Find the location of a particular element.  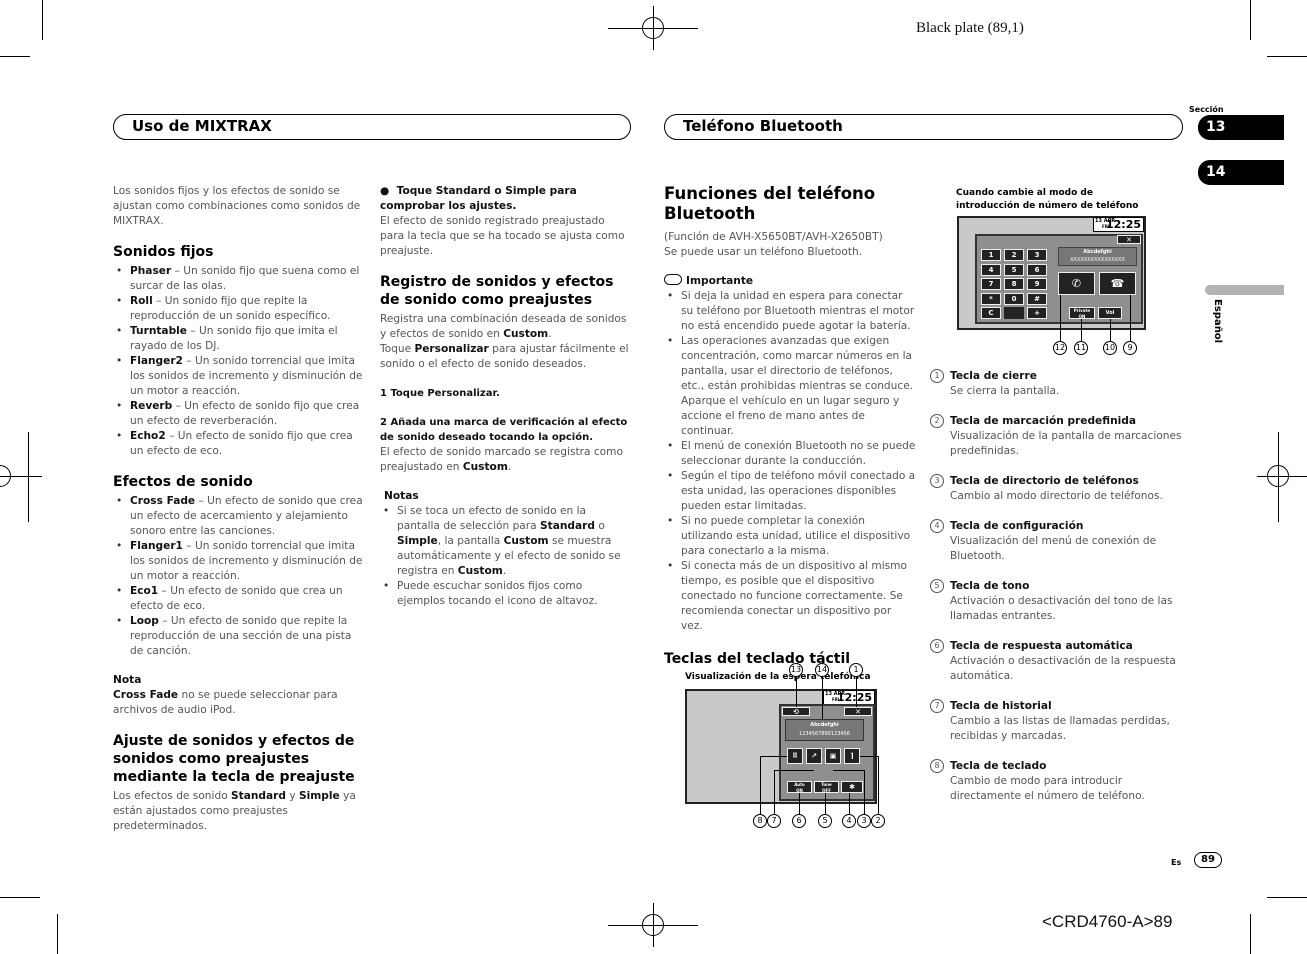

ring-tone-button: Tone OFF is located at coordinates (826, 787).